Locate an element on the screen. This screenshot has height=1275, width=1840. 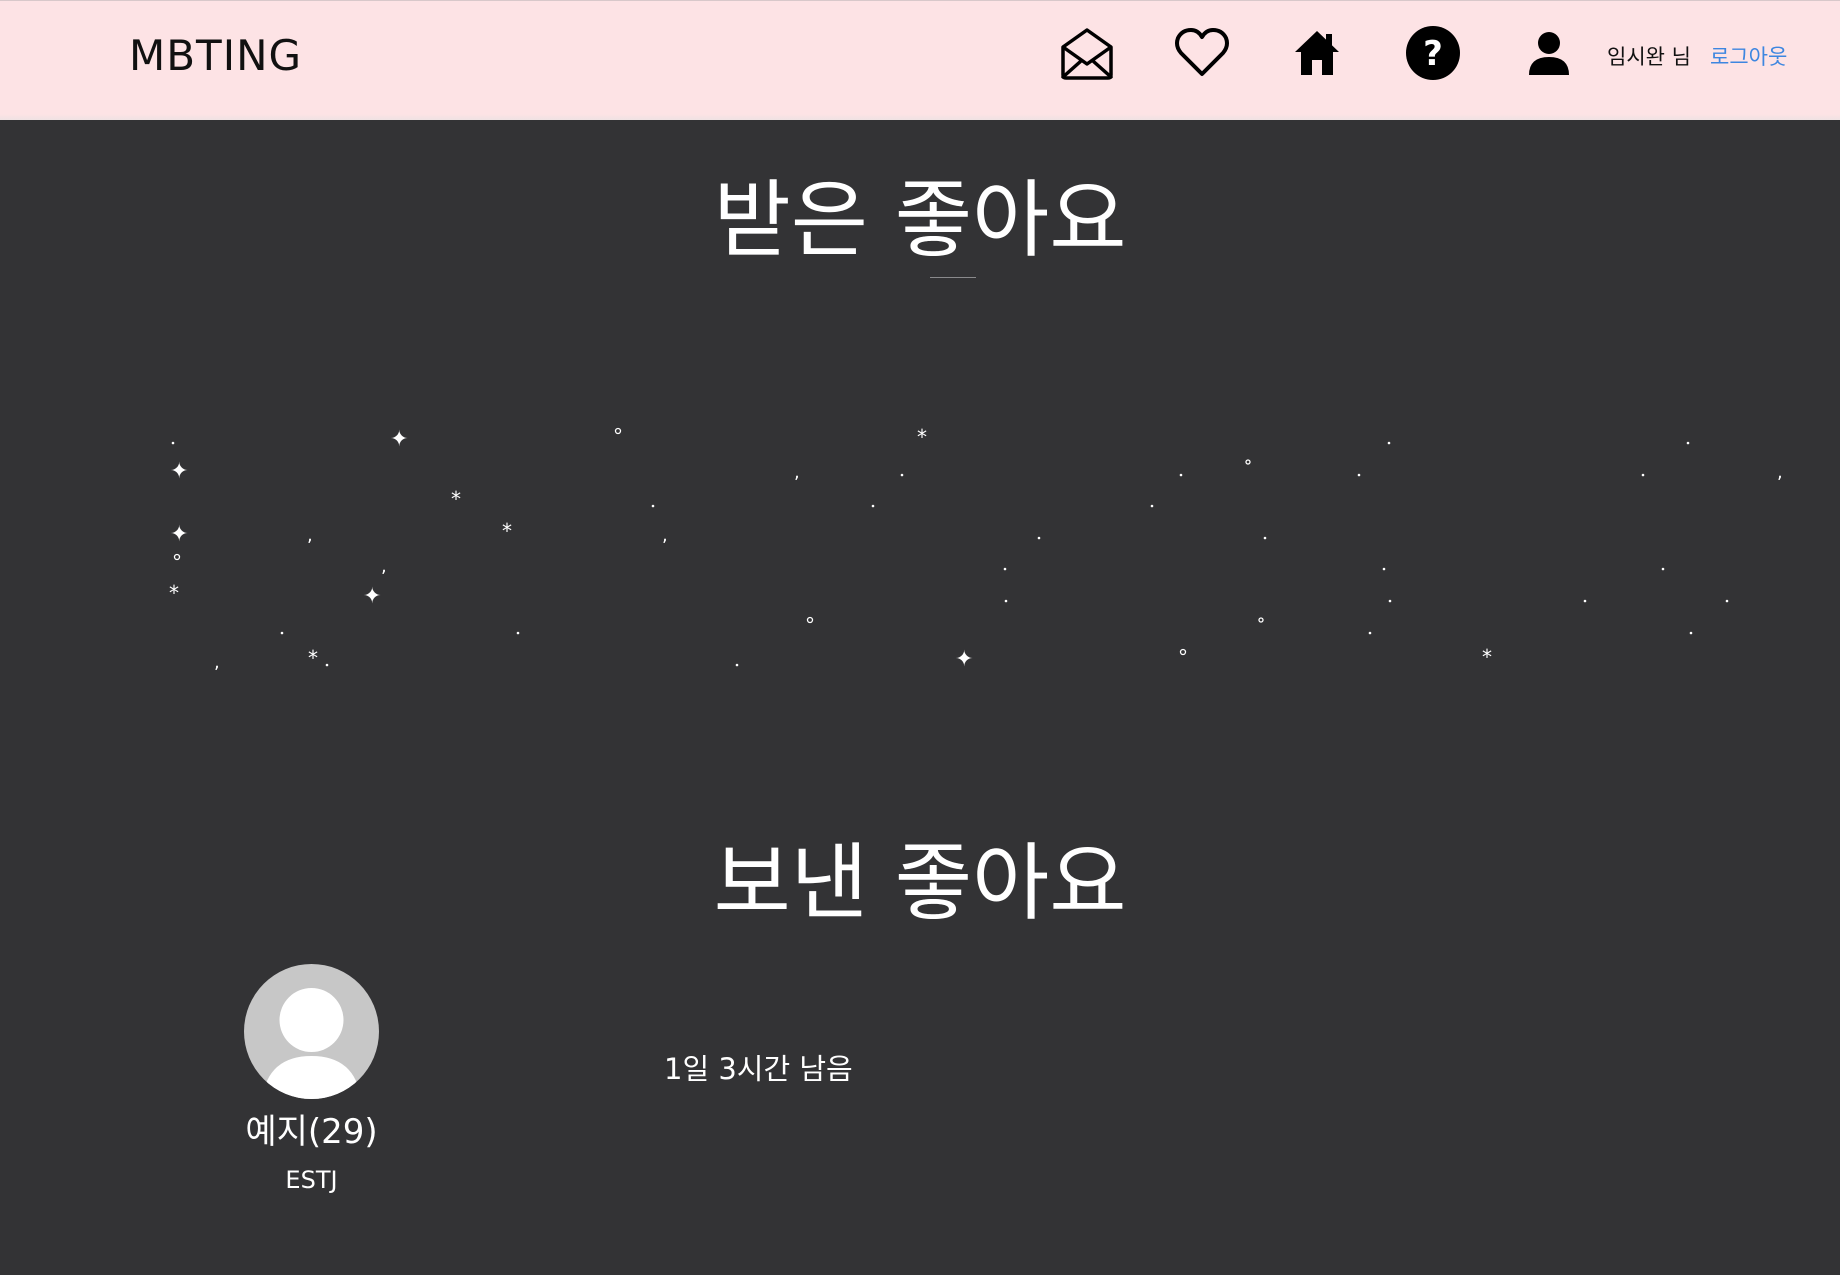
avatar is located at coordinates (311, 1031).